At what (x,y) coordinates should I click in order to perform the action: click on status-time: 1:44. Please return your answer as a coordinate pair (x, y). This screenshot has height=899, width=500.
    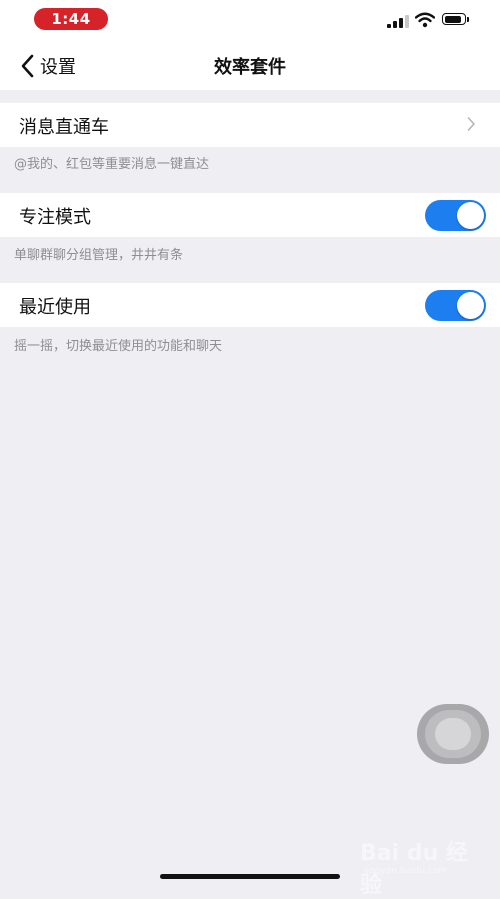
    Looking at the image, I should click on (71, 19).